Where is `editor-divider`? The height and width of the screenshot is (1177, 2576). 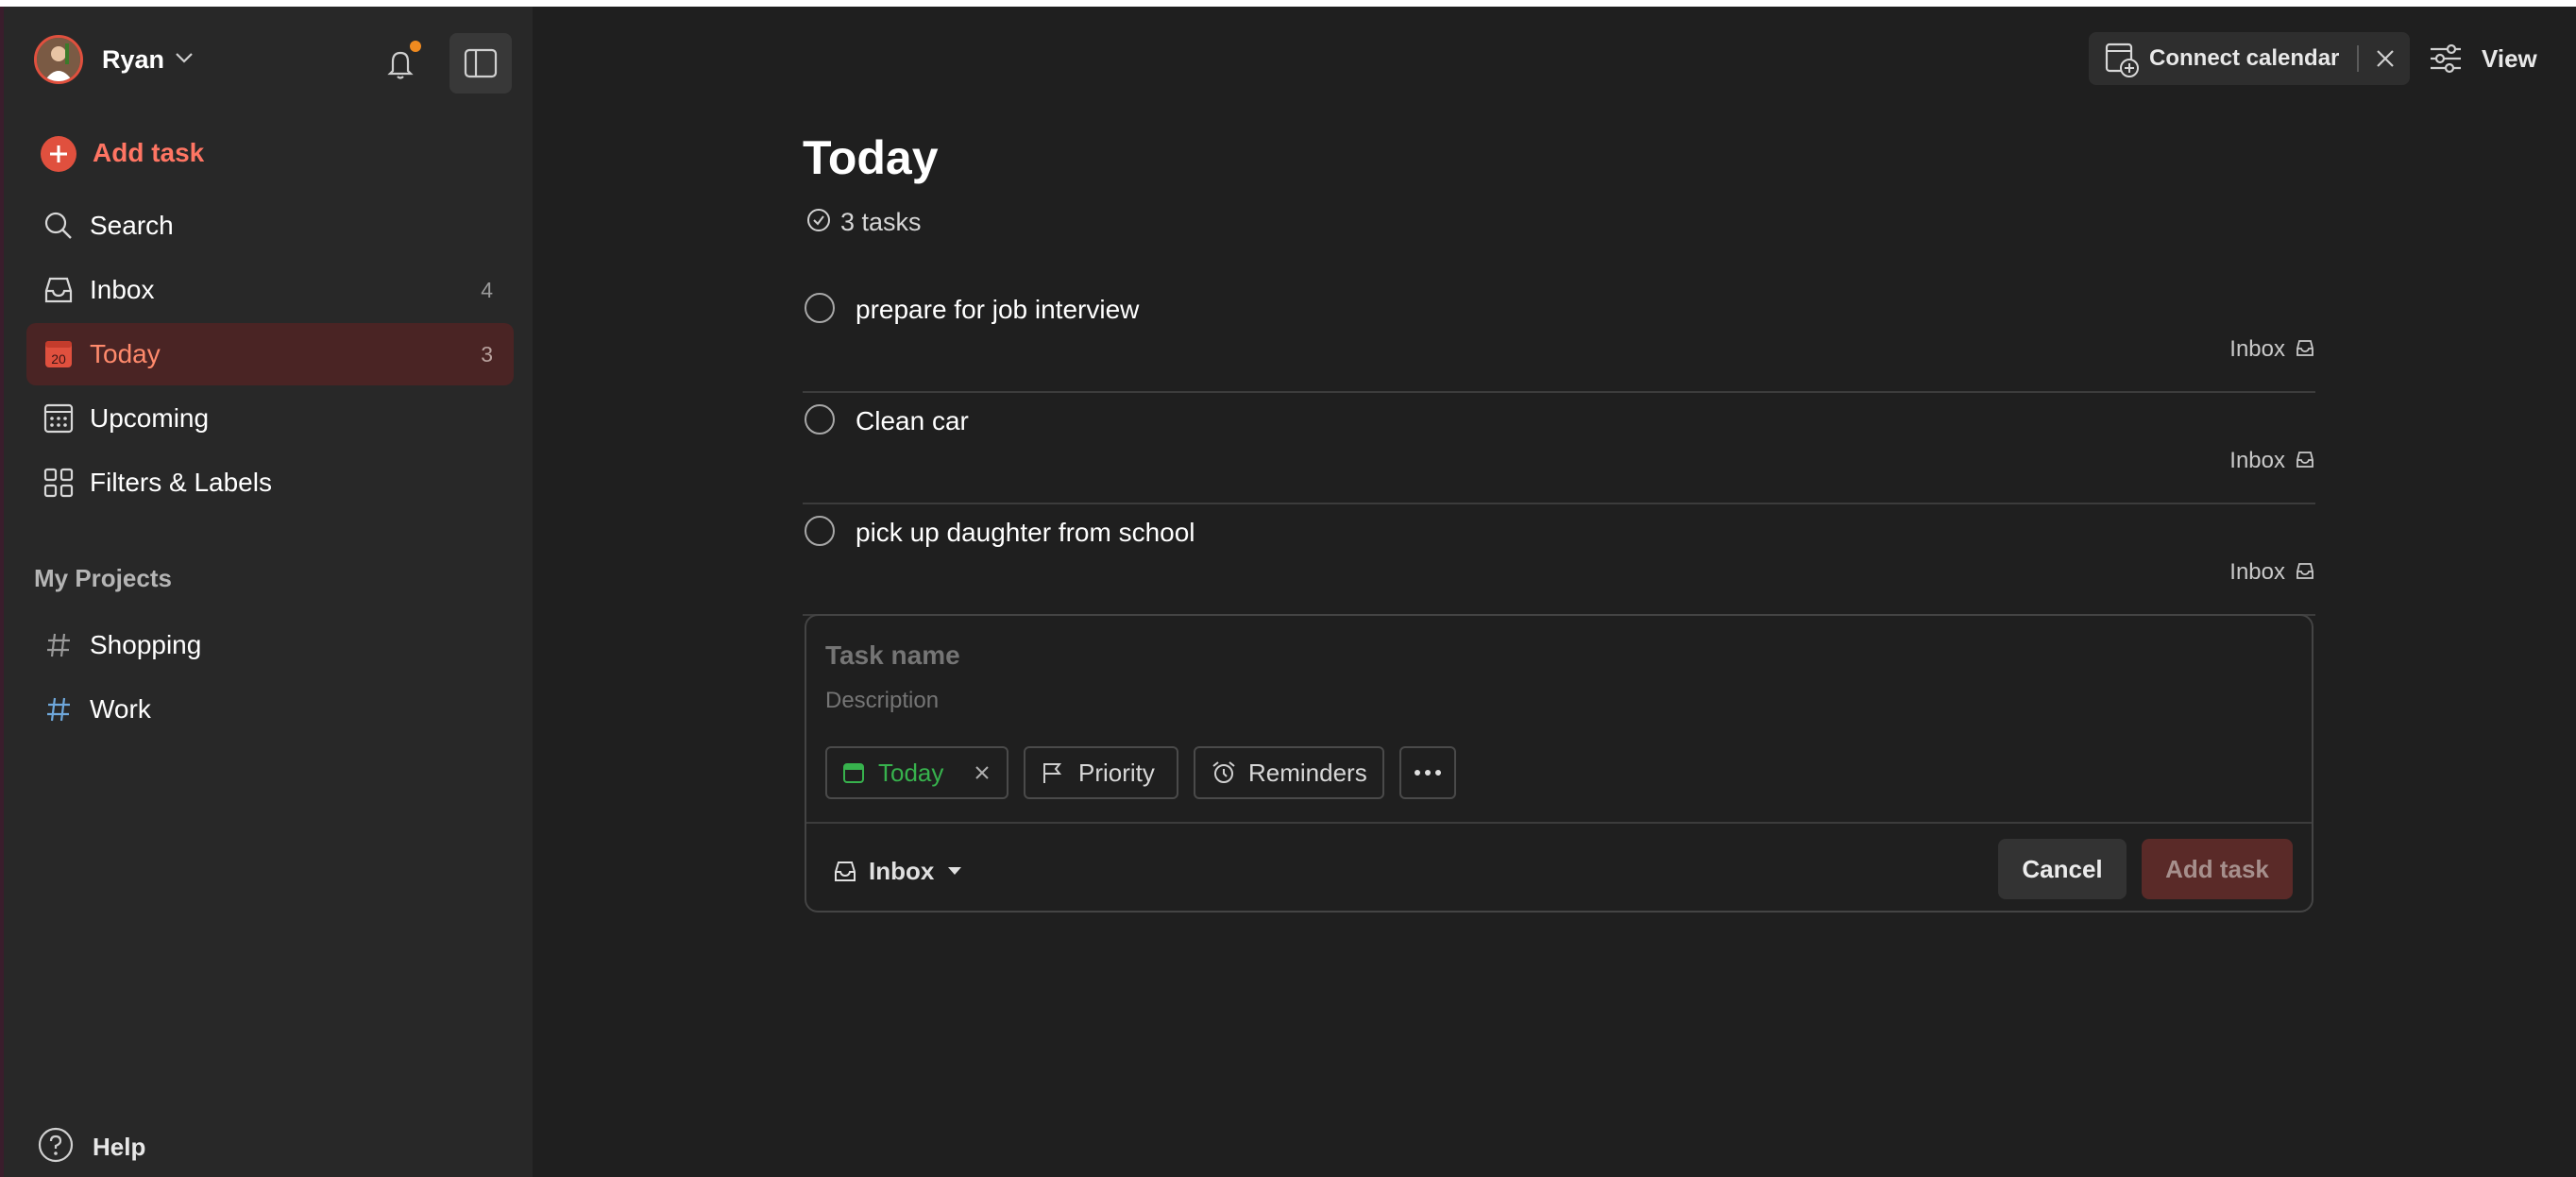
editor-divider is located at coordinates (1559, 823).